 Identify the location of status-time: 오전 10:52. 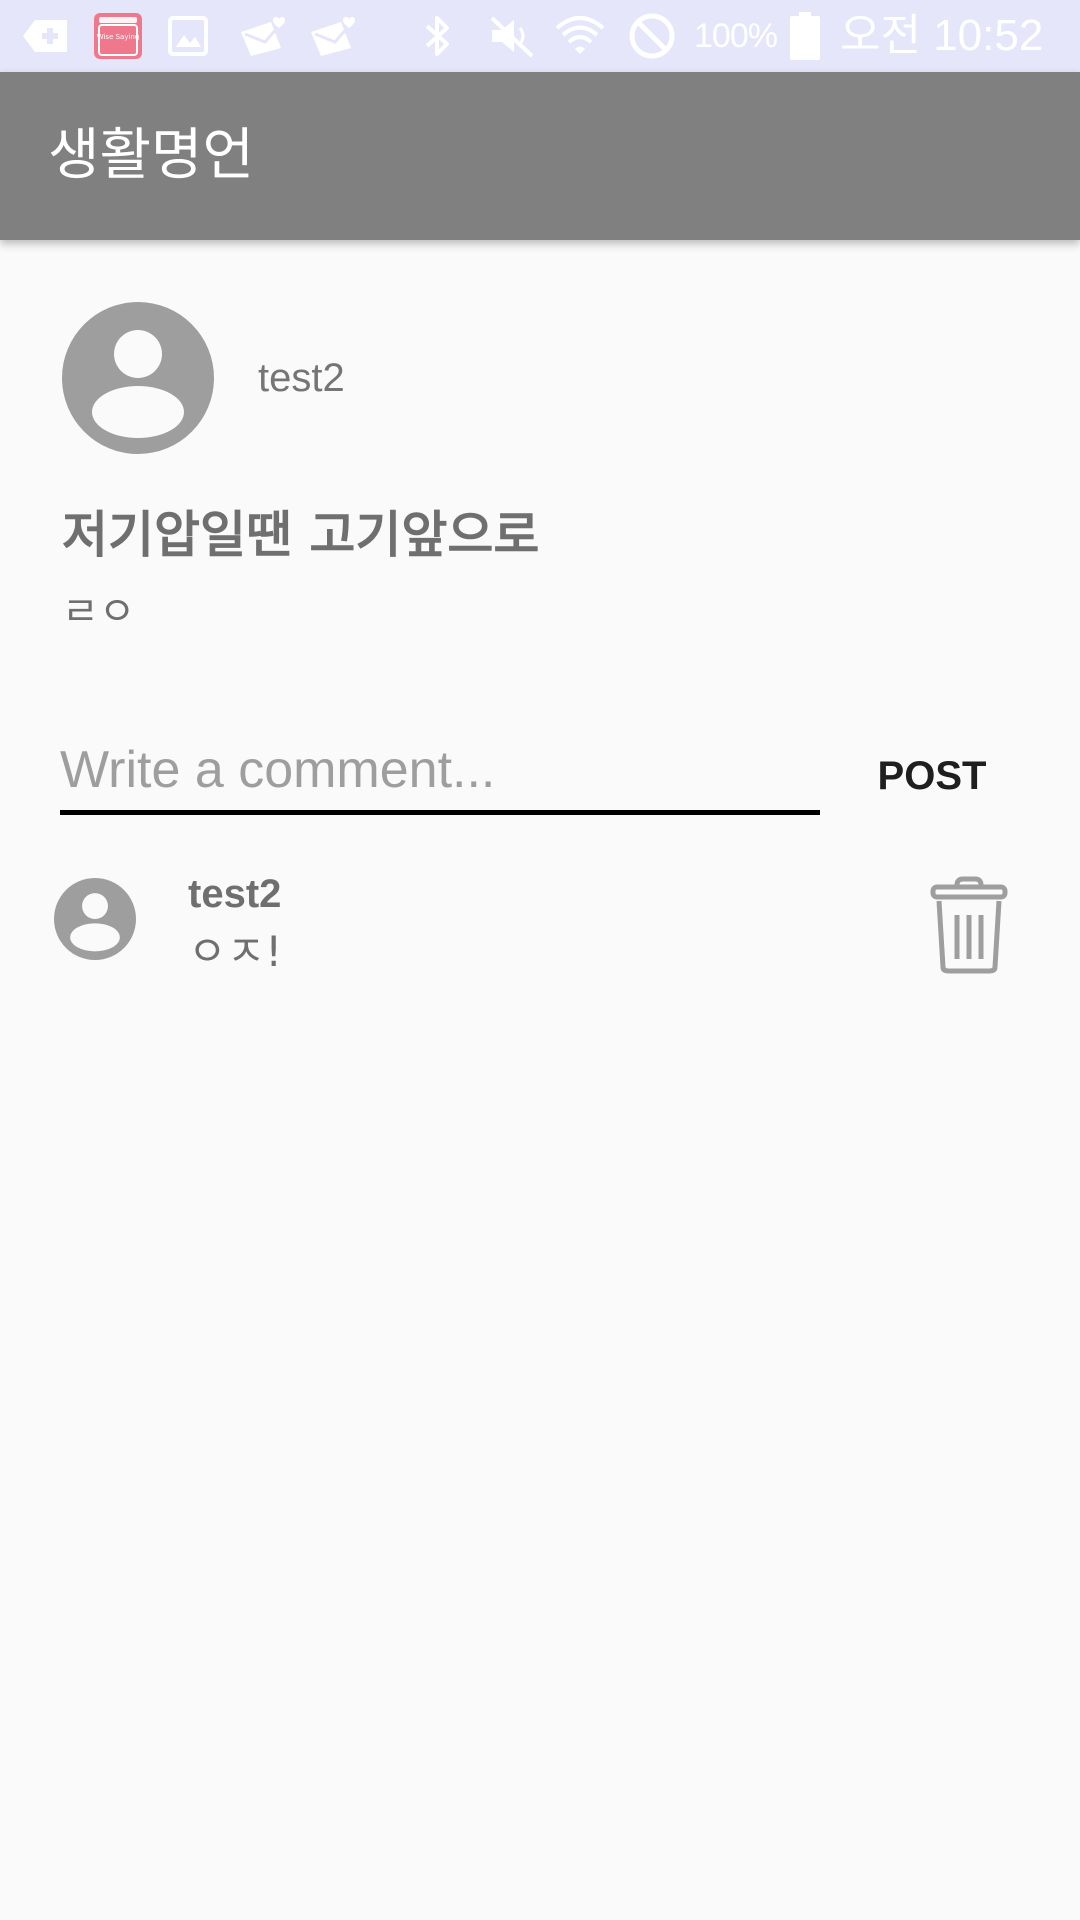
(942, 35).